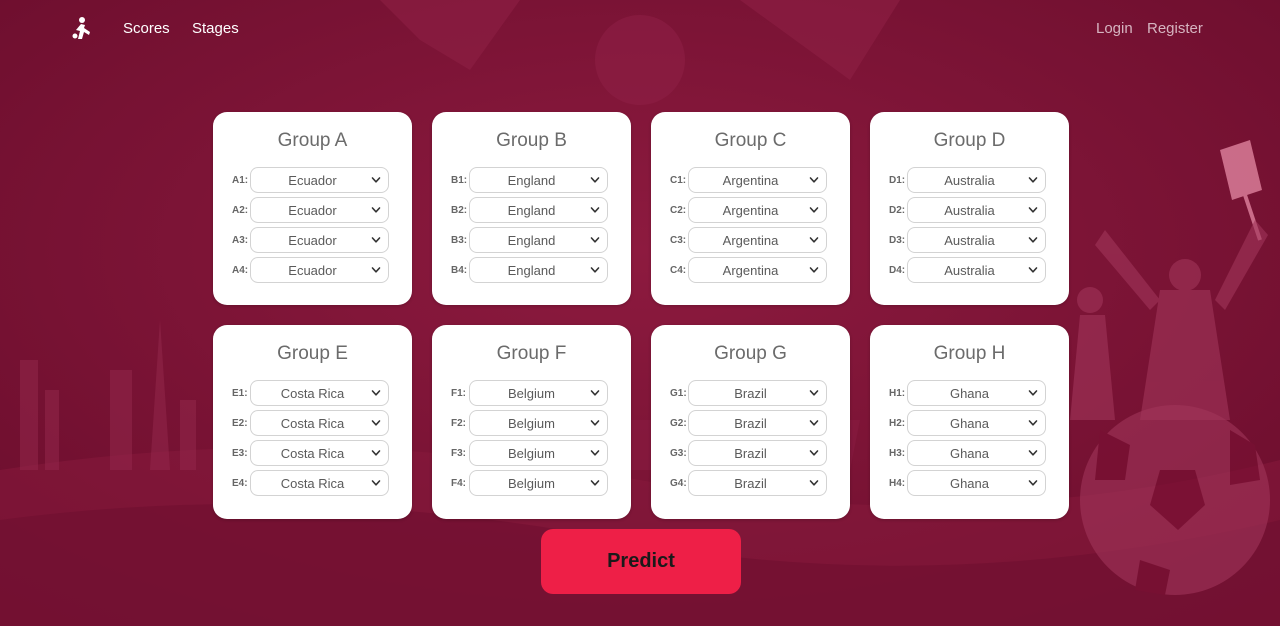 The width and height of the screenshot is (1280, 626). What do you see at coordinates (81, 28) in the screenshot?
I see `player-logo-icon` at bounding box center [81, 28].